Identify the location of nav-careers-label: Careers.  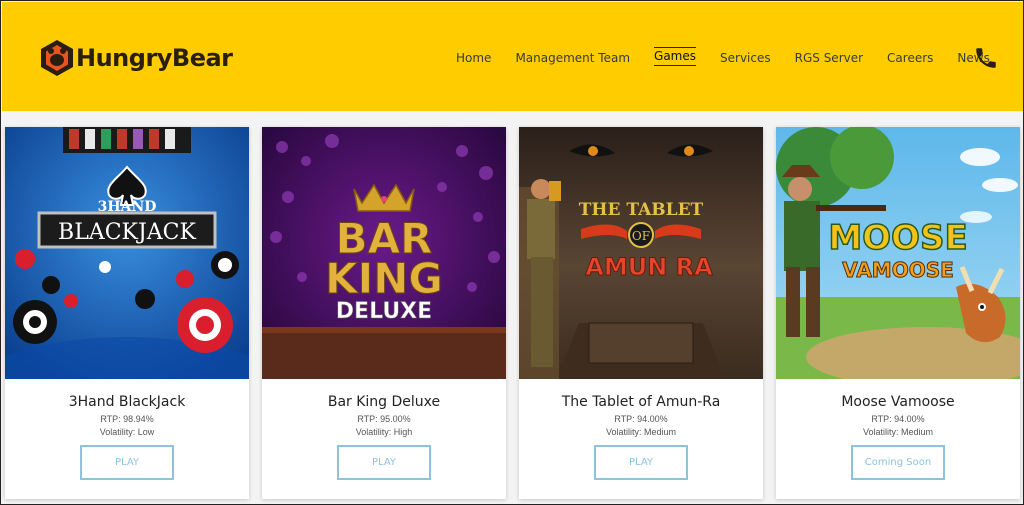
(910, 57).